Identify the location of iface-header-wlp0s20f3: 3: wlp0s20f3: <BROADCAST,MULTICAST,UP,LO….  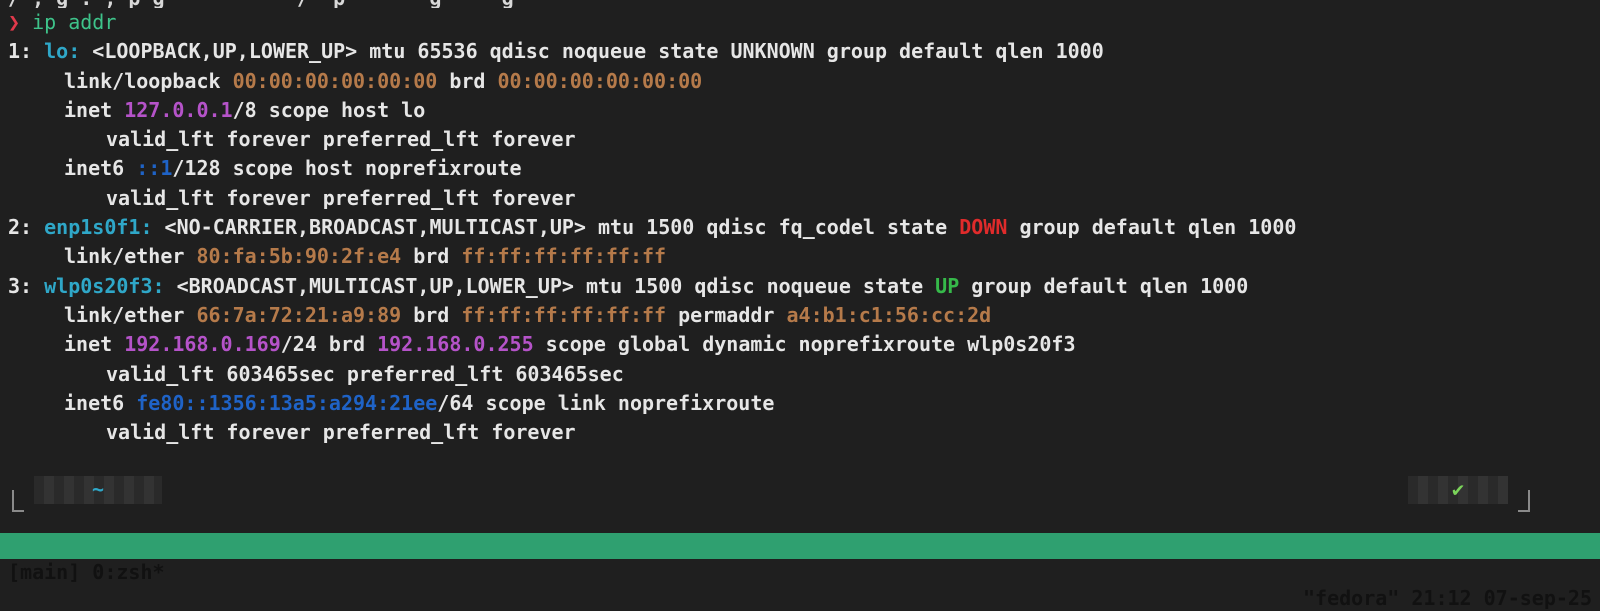
(628, 285).